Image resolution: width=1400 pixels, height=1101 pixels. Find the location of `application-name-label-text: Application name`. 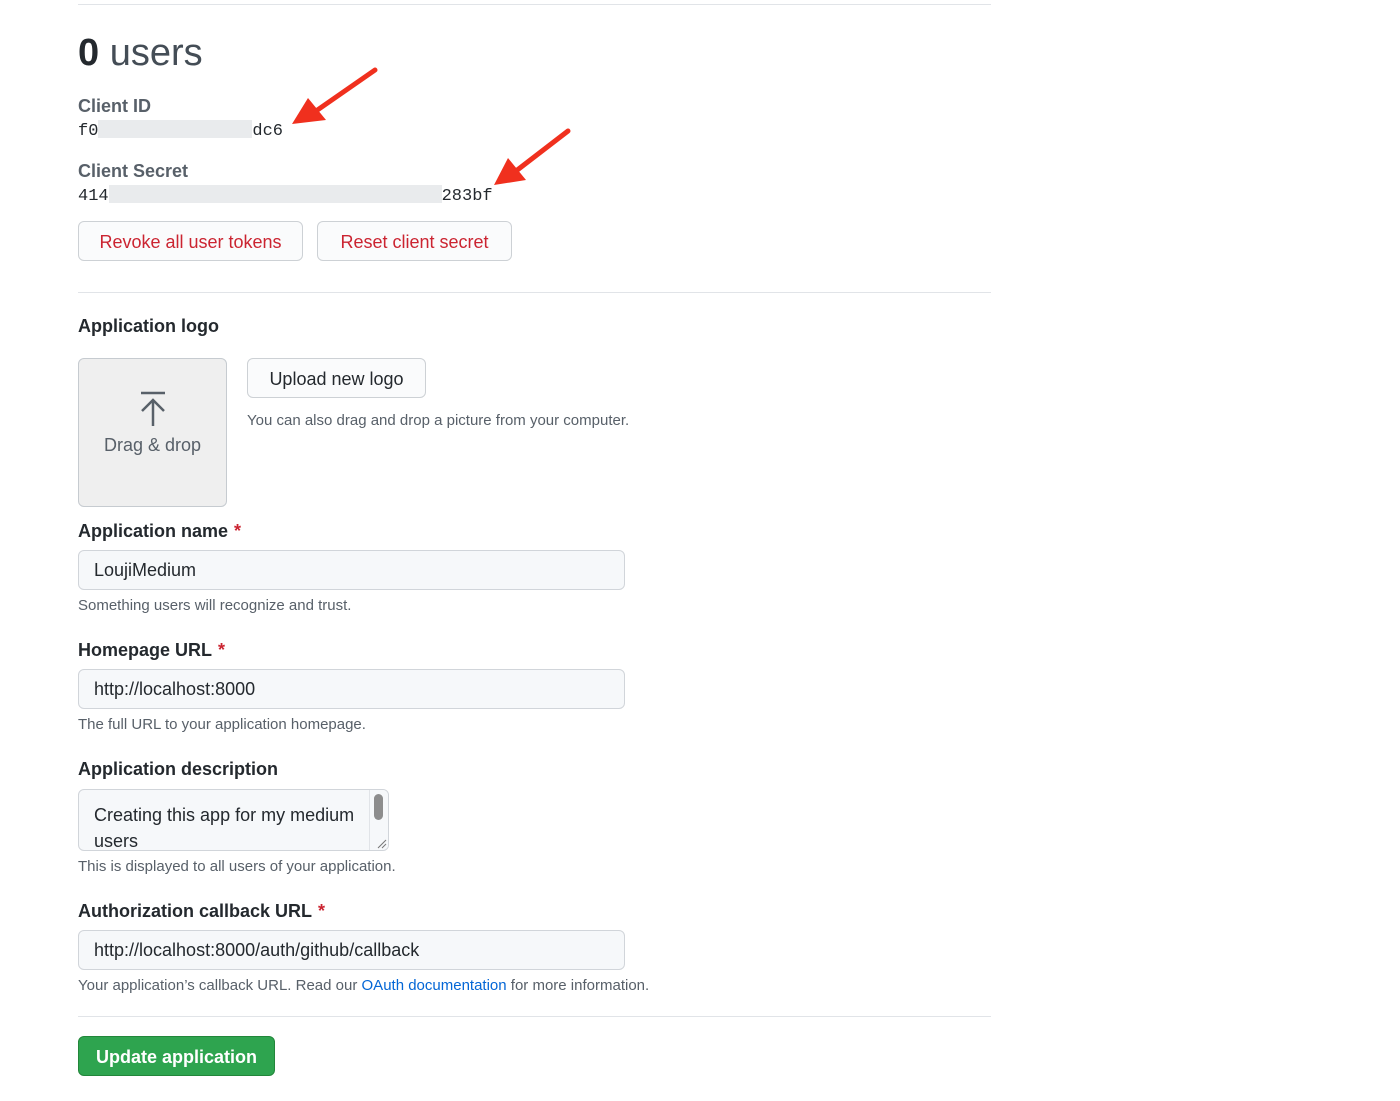

application-name-label-text: Application name is located at coordinates (153, 531).